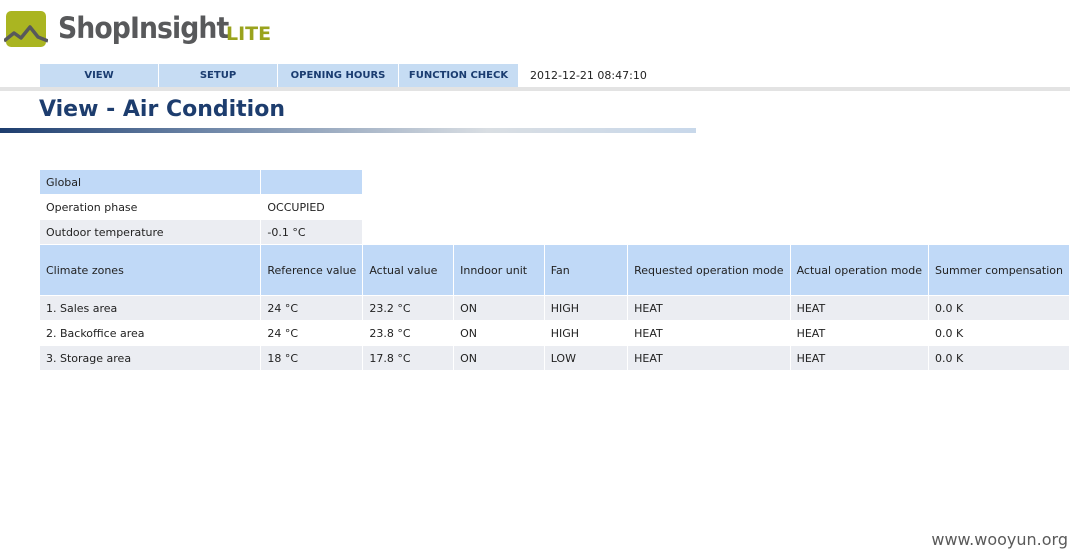 The width and height of the screenshot is (1070, 550). I want to click on app-logo: ShopInsight LITE, so click(154, 31).